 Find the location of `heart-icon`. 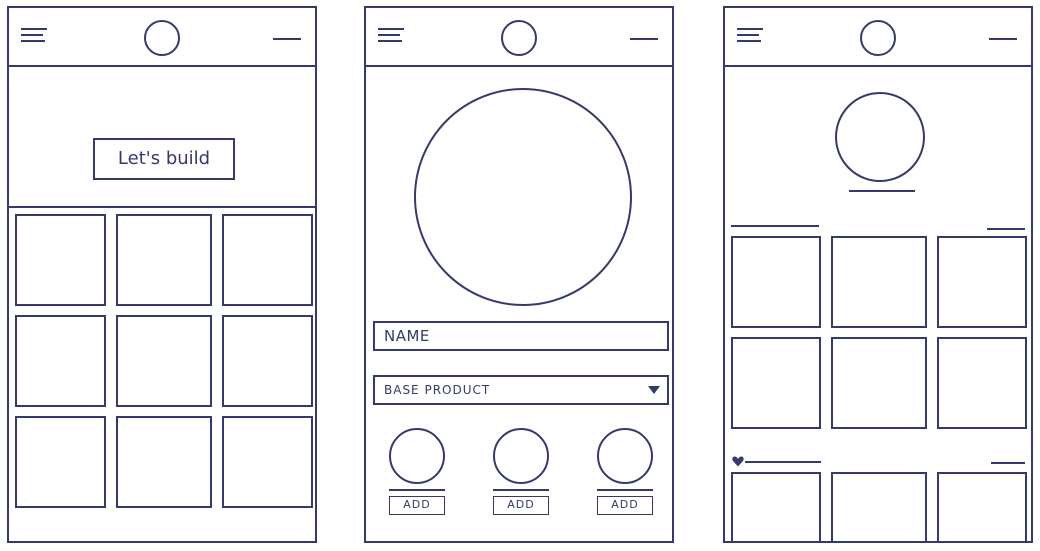

heart-icon is located at coordinates (738, 461).